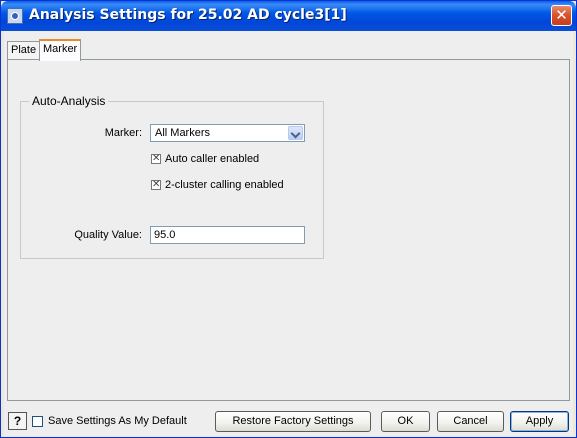  Describe the element at coordinates (123, 133) in the screenshot. I see `marker-label: Marker:` at that location.